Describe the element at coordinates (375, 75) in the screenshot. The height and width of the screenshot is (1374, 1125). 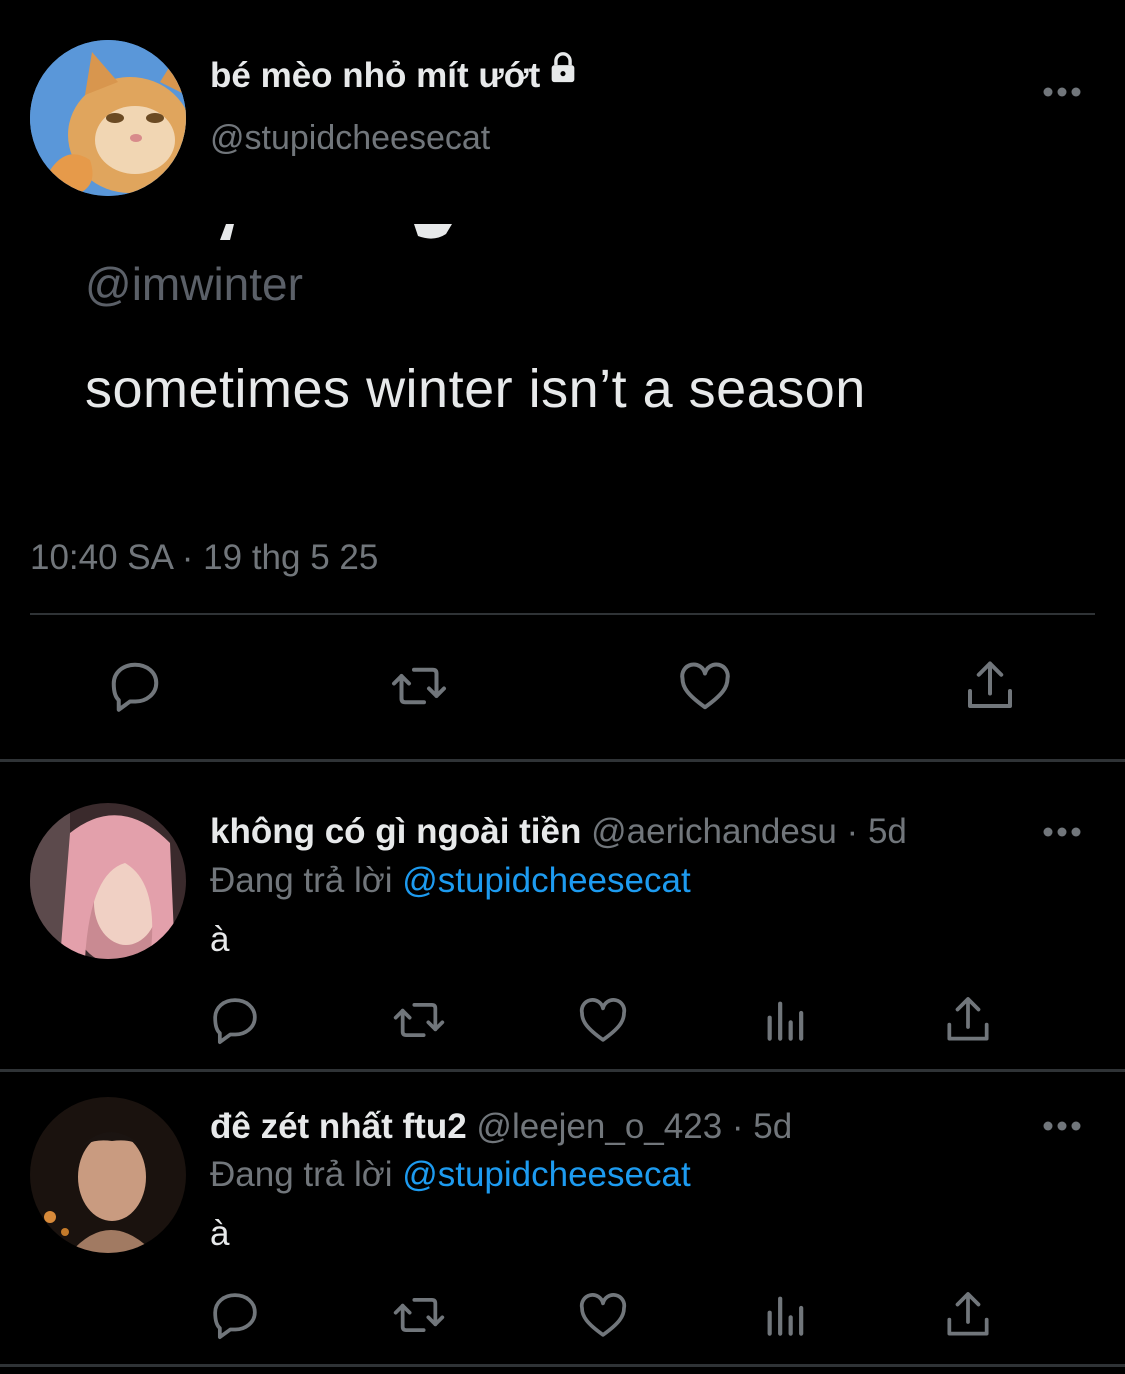
I see `author-name-text: bé mèo nhỏ mít ướt` at that location.